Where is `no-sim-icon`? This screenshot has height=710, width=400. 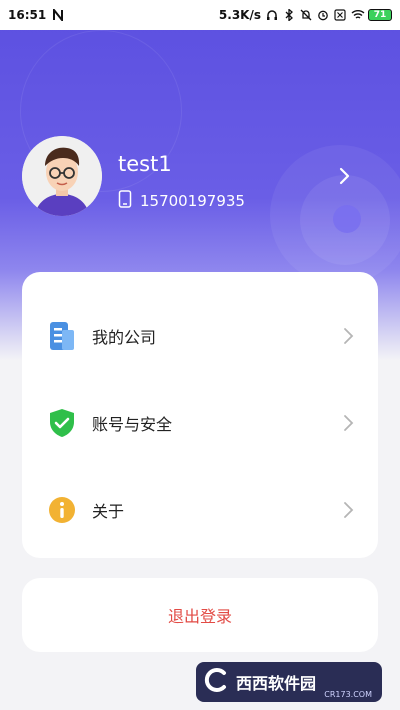
no-sim-icon is located at coordinates (340, 15).